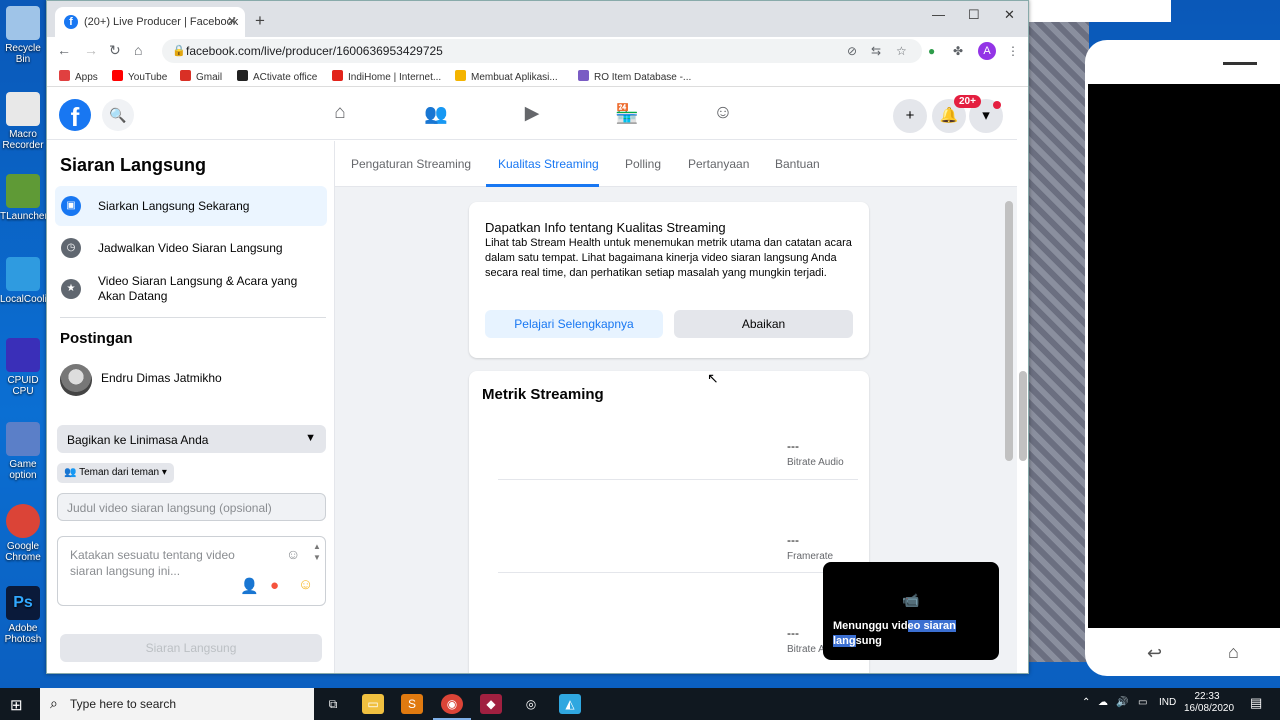  I want to click on volume-icon: 🔊, so click(1122, 702).